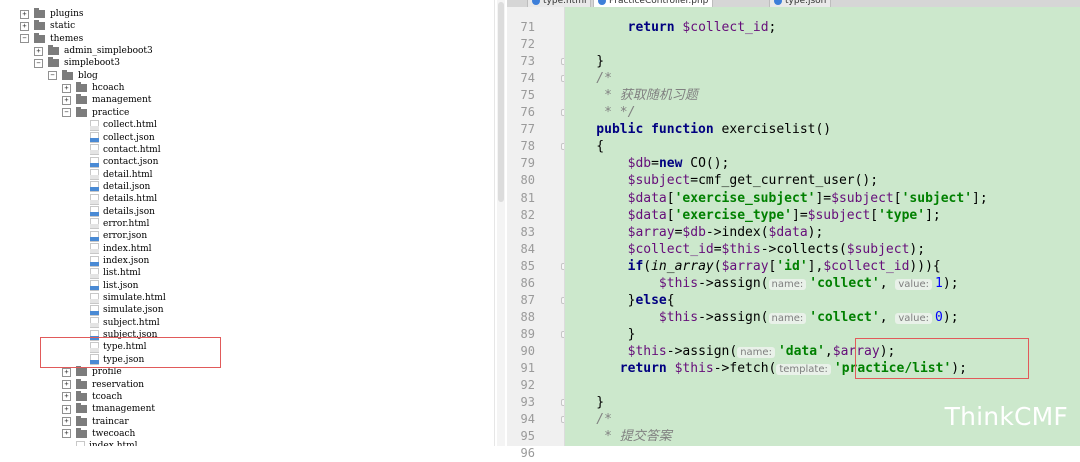 The height and width of the screenshot is (462, 1080). I want to click on tree-item: collect.json, so click(115, 138).